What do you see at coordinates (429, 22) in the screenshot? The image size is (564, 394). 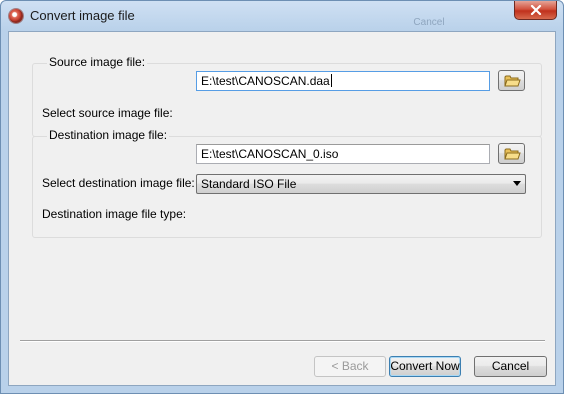 I see `background-cancel-text: Cancel` at bounding box center [429, 22].